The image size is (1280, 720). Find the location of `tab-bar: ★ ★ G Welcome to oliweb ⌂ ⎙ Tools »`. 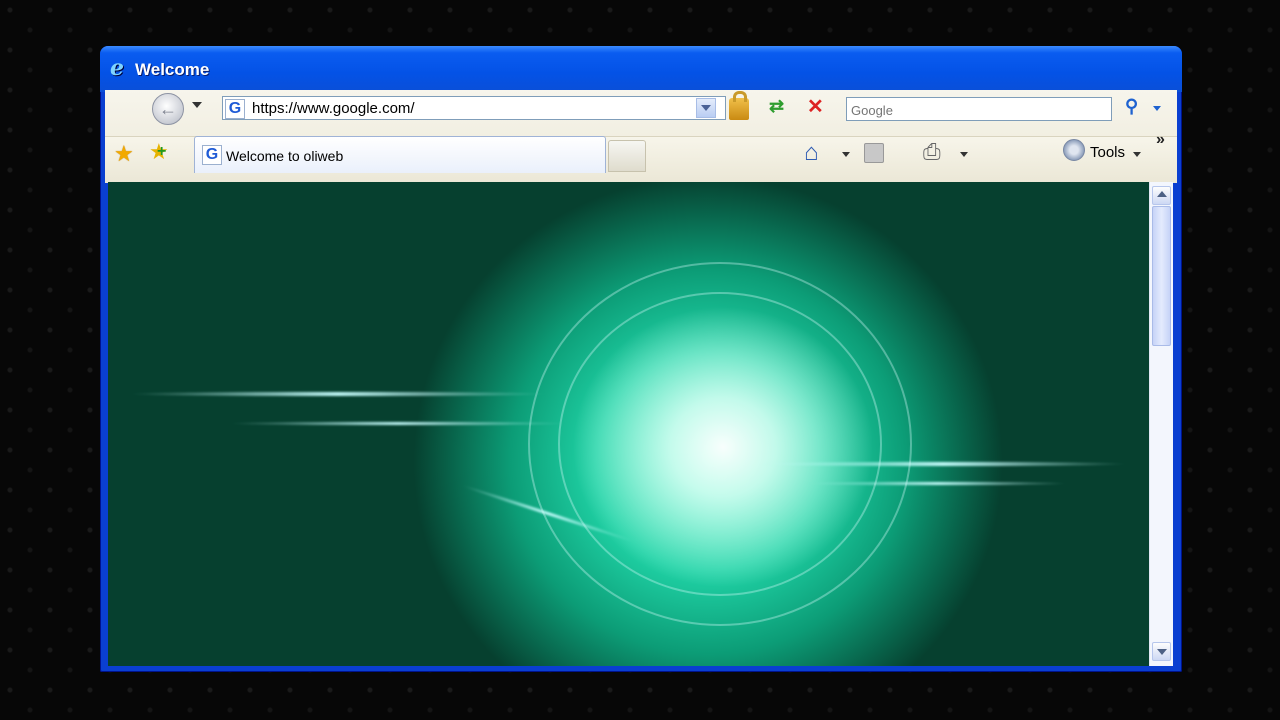

tab-bar: ★ ★ G Welcome to oliweb ⌂ ⎙ Tools » is located at coordinates (641, 157).